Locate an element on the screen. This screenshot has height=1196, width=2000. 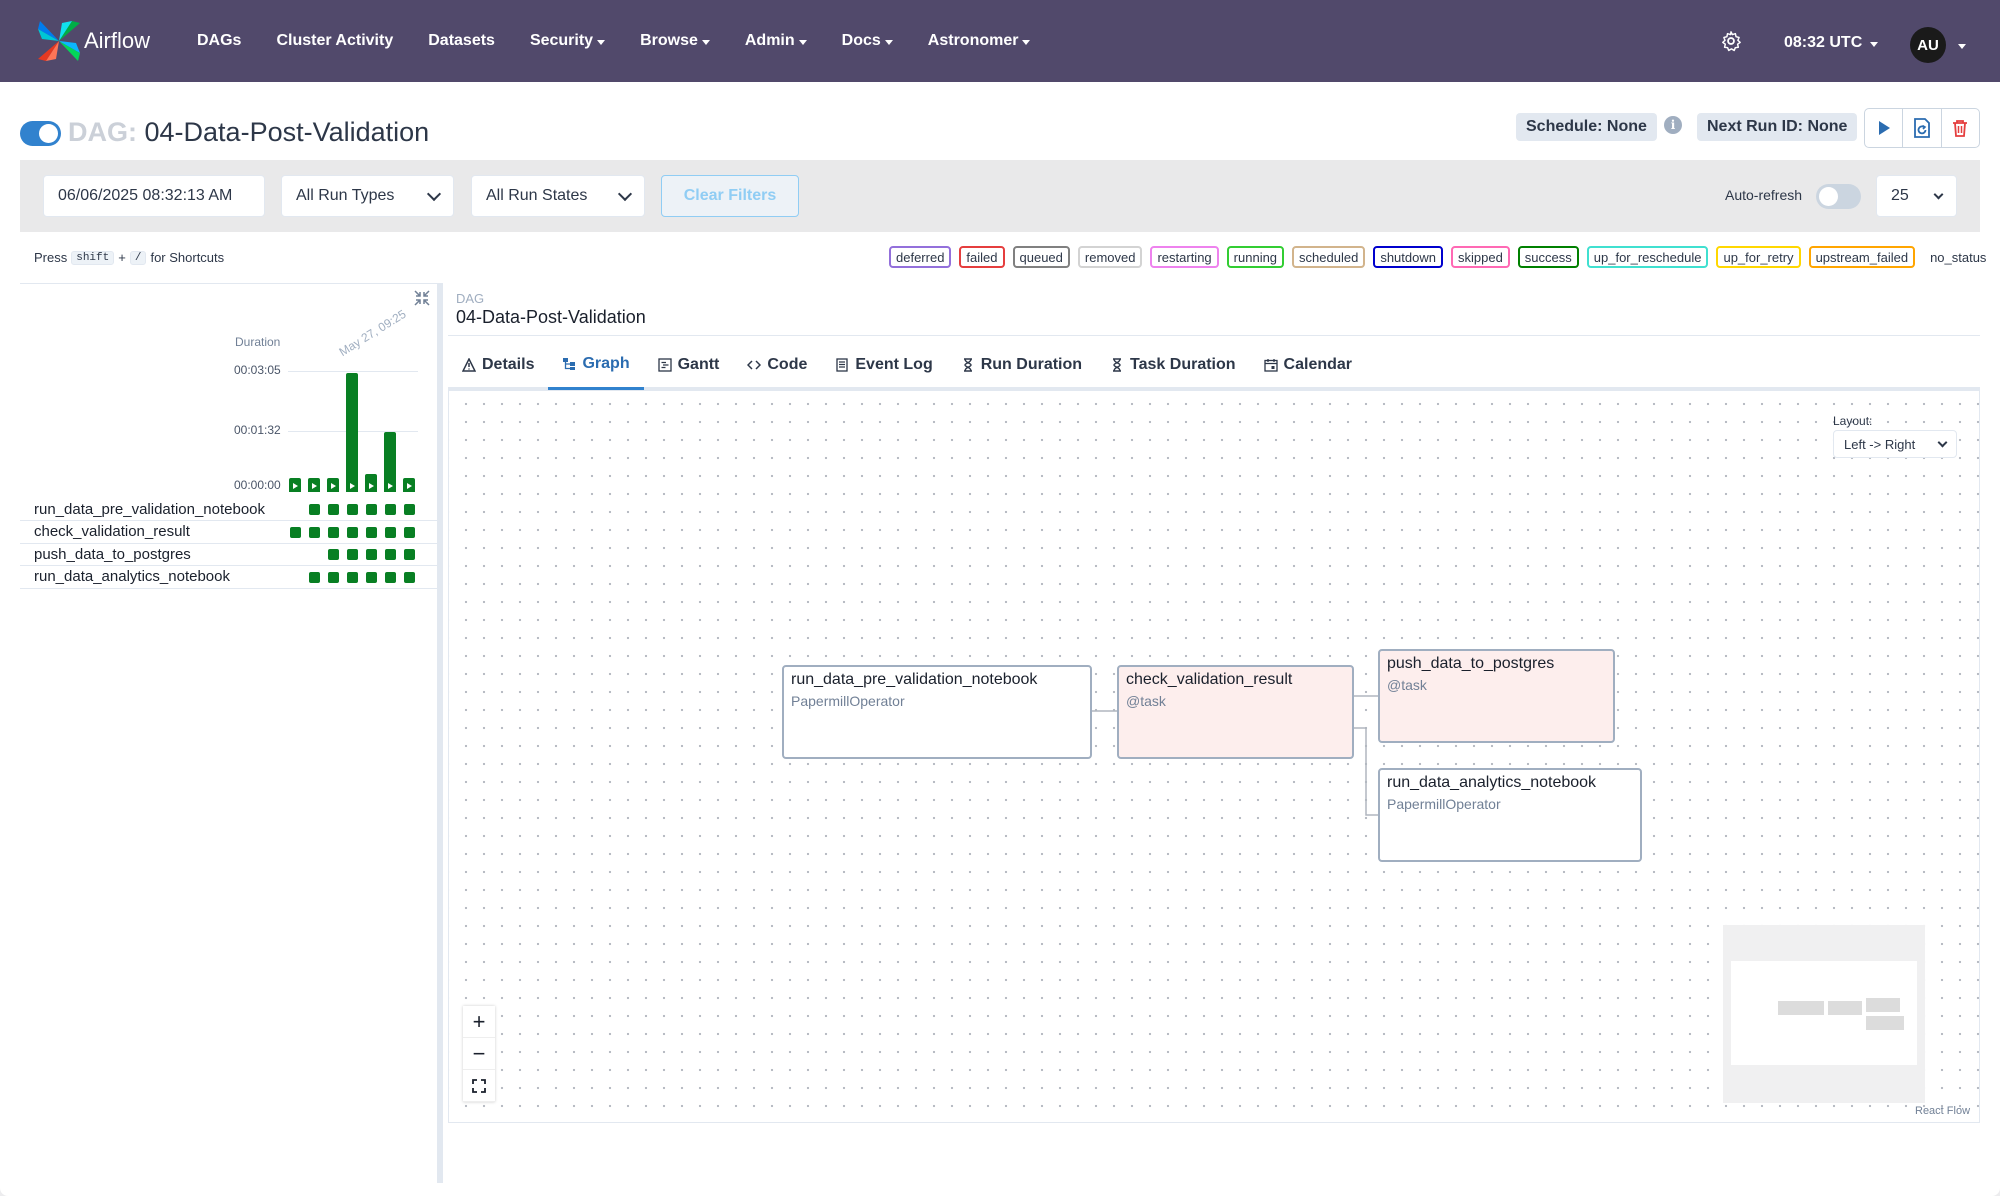
task-operator: @task is located at coordinates (1407, 685).